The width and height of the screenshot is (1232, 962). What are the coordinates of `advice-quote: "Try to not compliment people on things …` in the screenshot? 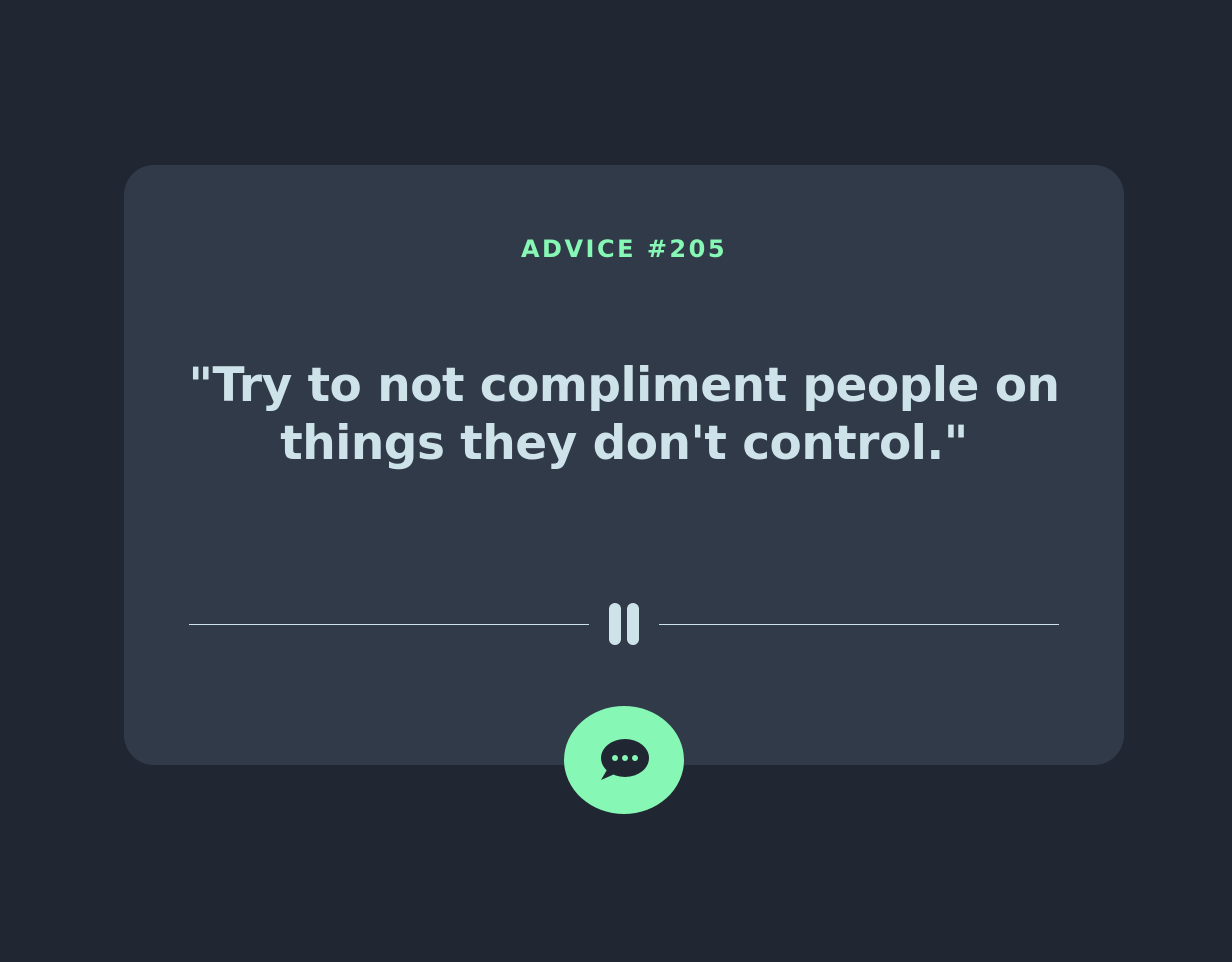 It's located at (624, 414).